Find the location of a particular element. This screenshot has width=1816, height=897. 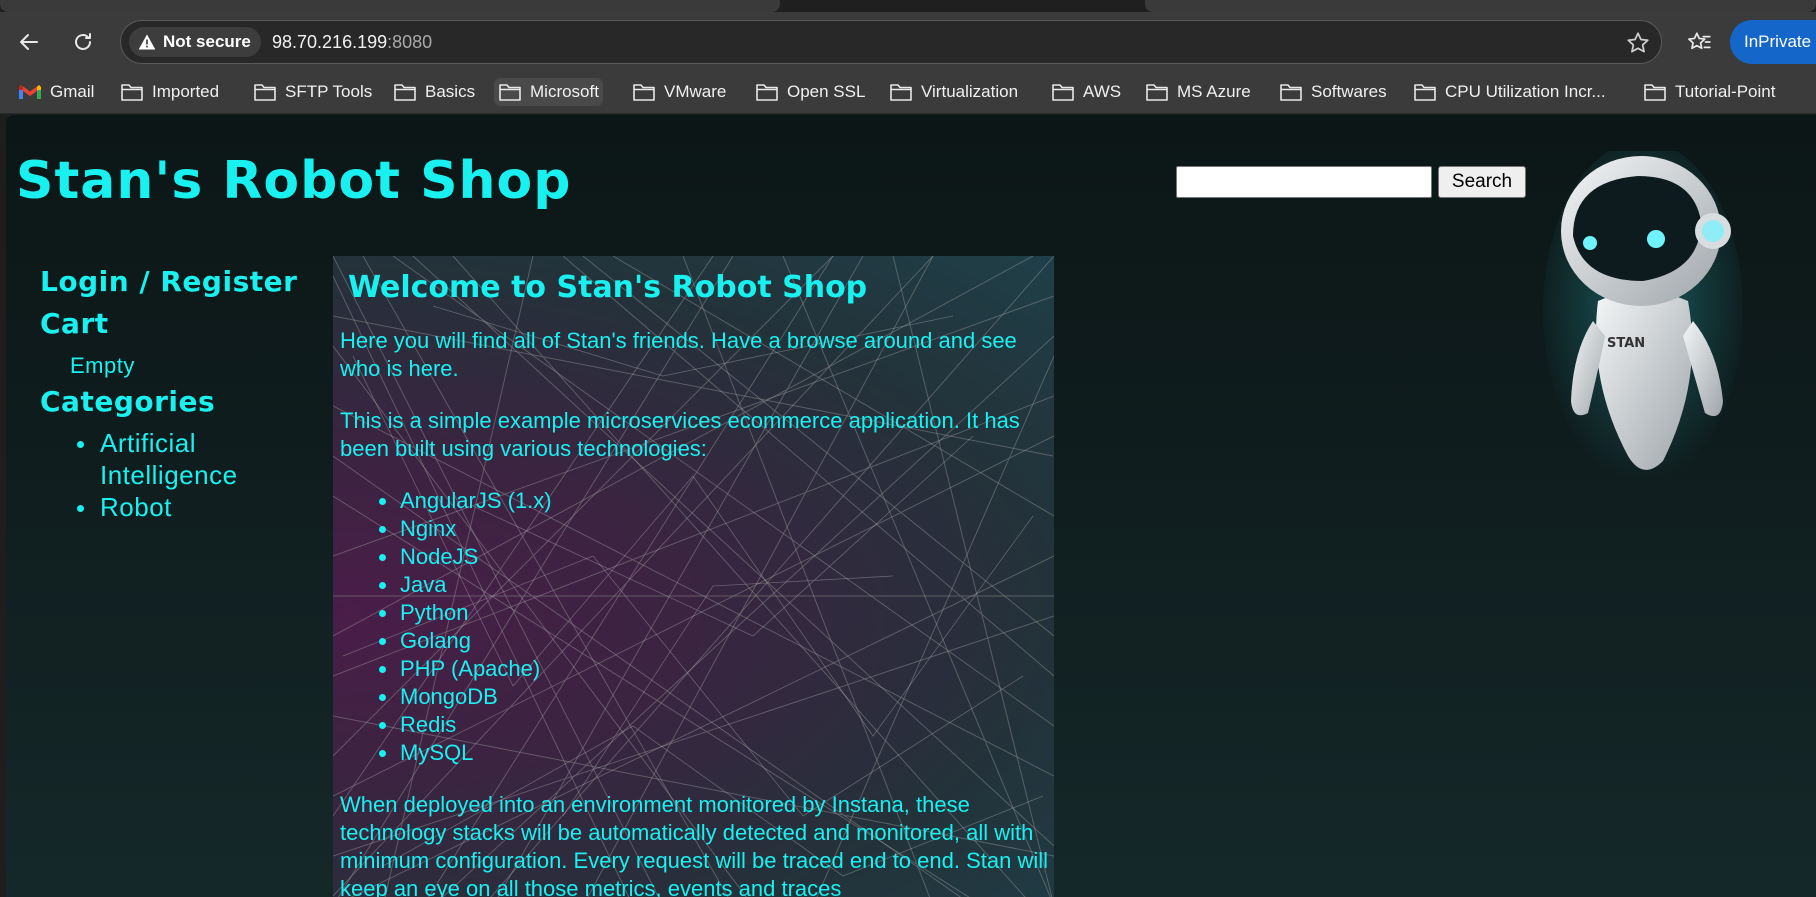

favorites-icon is located at coordinates (1699, 41).